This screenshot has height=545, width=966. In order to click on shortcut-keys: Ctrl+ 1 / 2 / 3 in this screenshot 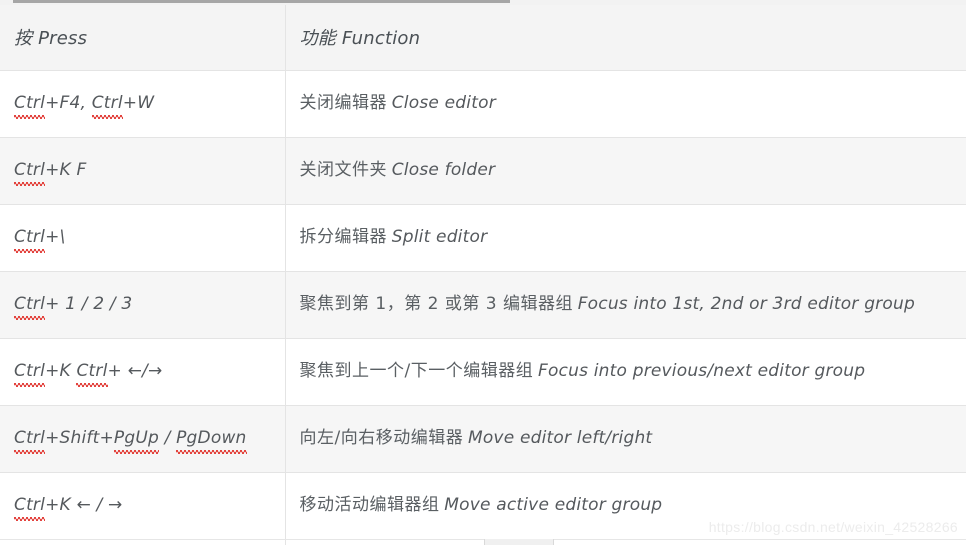, I will do `click(142, 306)`.